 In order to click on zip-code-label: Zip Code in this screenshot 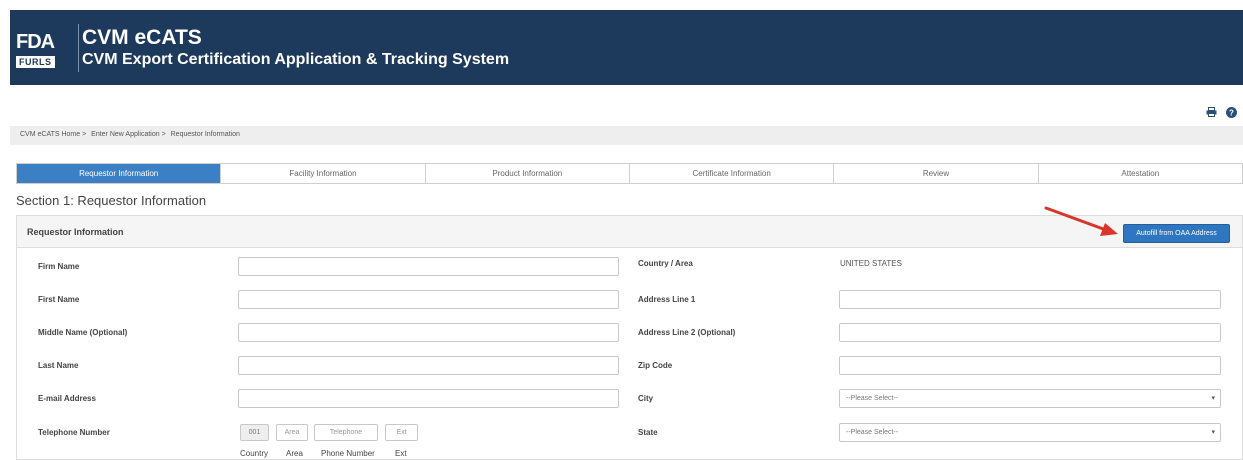, I will do `click(655, 365)`.